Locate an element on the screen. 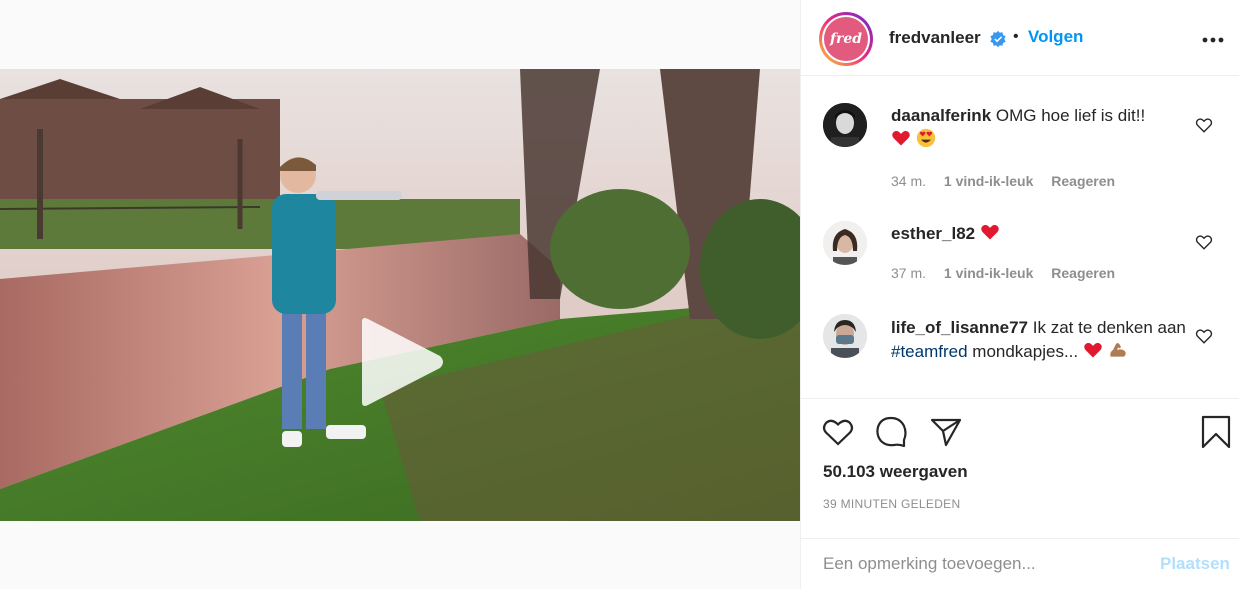 The height and width of the screenshot is (589, 1239). follow-button: Volgen is located at coordinates (1055, 37).